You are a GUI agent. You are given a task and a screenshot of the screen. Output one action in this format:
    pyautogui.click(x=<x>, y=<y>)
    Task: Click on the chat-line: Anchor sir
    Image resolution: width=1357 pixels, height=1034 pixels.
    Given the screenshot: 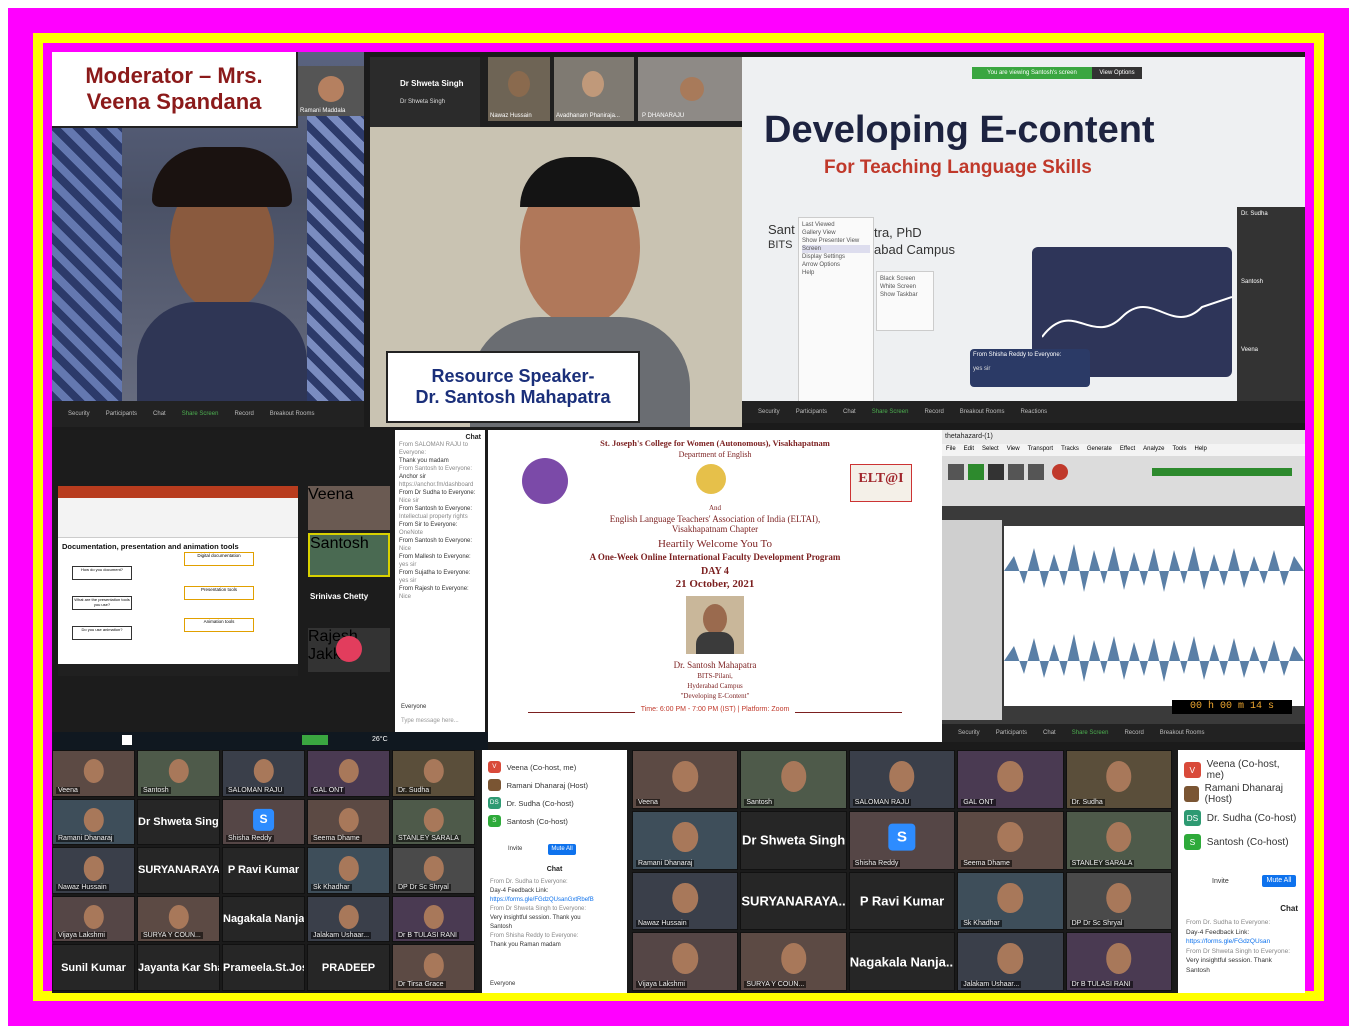 What is the action you would take?
    pyautogui.click(x=413, y=477)
    